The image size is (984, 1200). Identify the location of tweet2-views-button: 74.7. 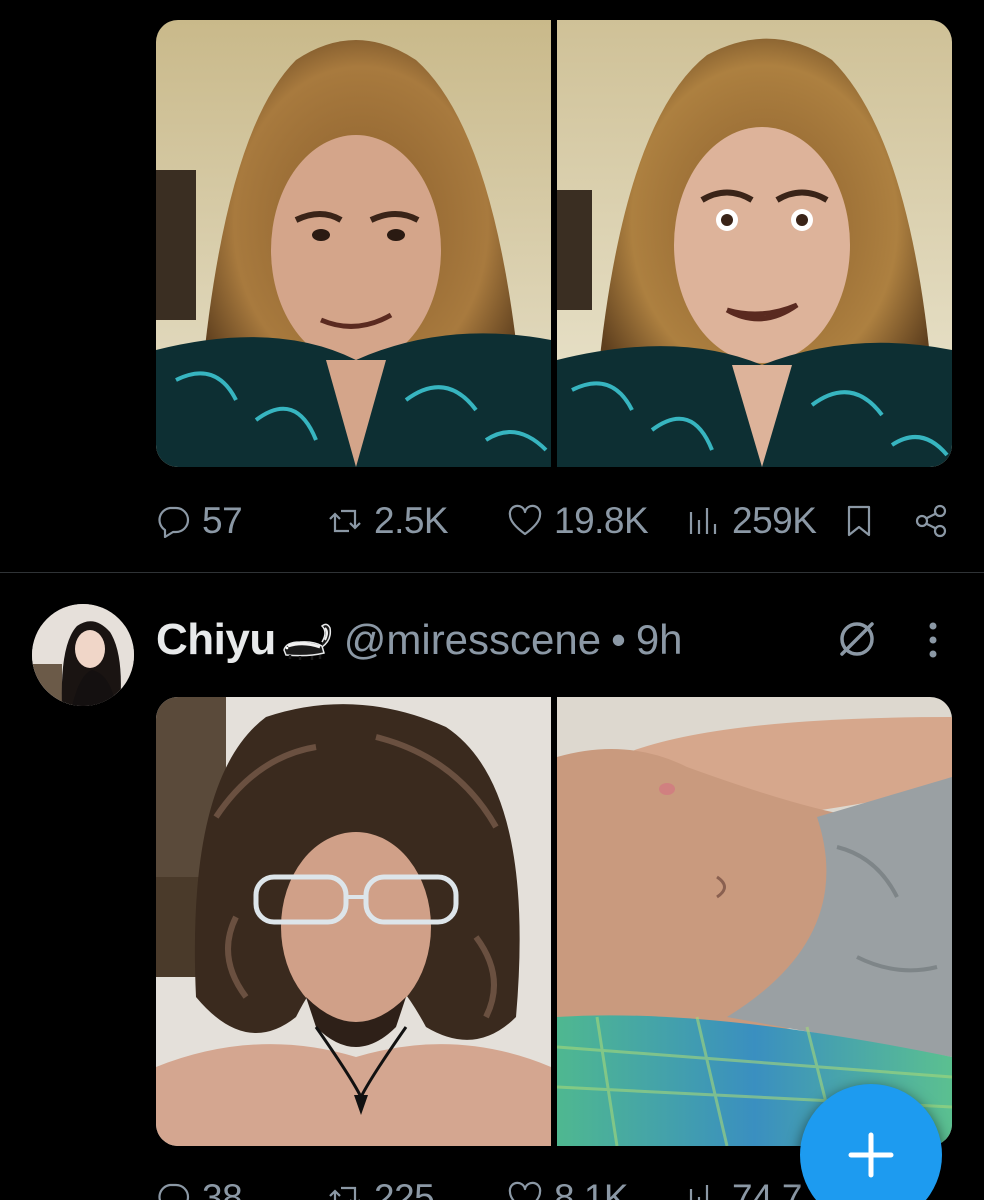
(744, 1184).